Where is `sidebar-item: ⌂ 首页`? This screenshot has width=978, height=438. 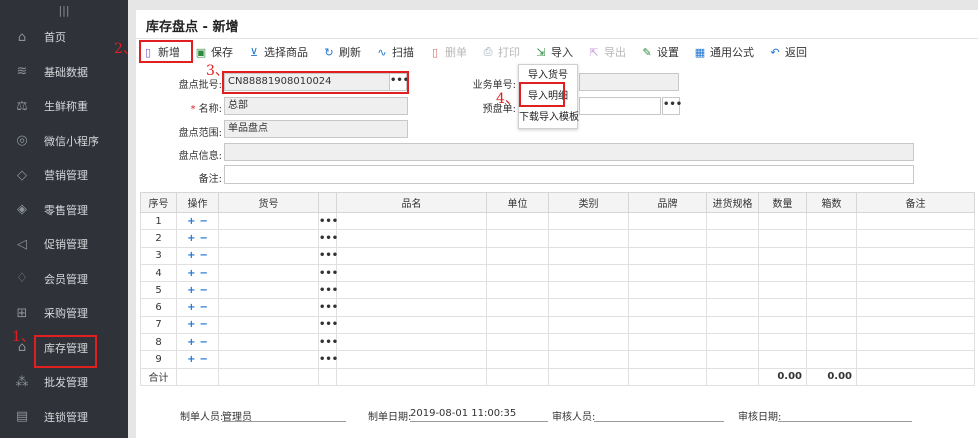 sidebar-item: ⌂ 首页 is located at coordinates (64, 37).